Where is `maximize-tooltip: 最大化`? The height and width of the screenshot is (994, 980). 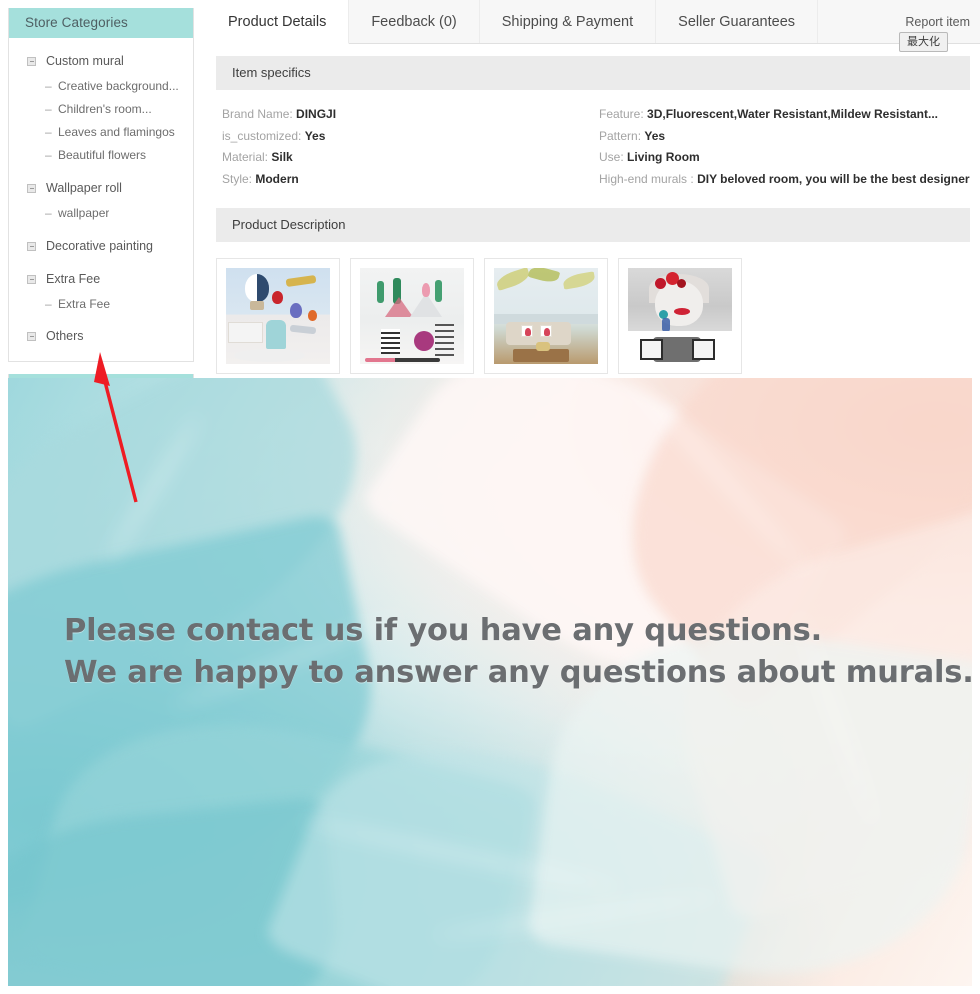
maximize-tooltip: 最大化 is located at coordinates (923, 42).